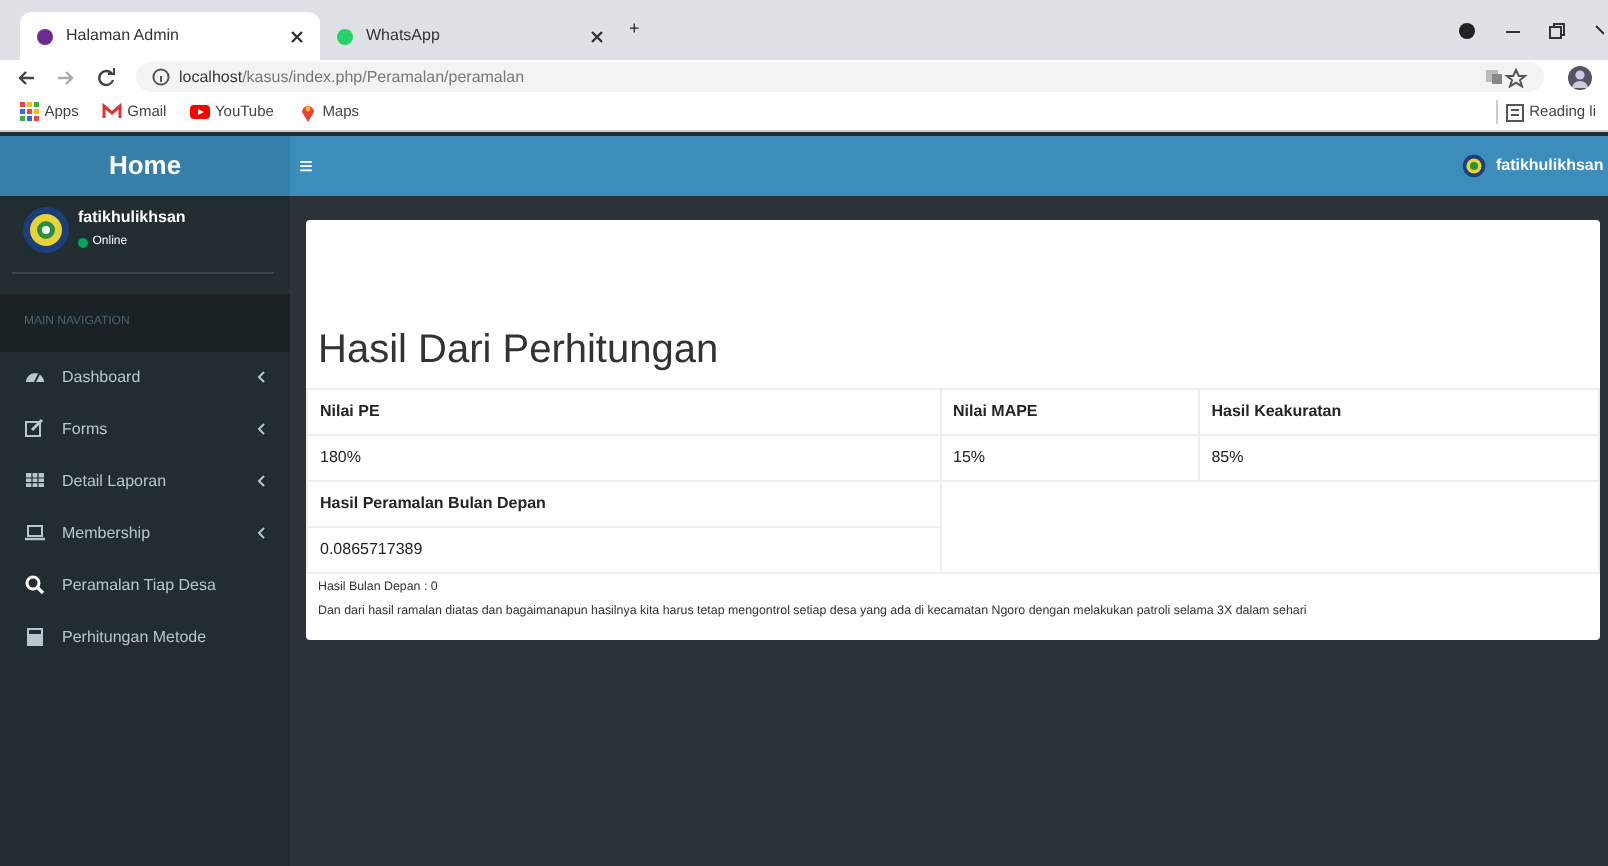 Image resolution: width=1608 pixels, height=866 pixels. What do you see at coordinates (470, 36) in the screenshot?
I see `browser-tab: WhatsApp` at bounding box center [470, 36].